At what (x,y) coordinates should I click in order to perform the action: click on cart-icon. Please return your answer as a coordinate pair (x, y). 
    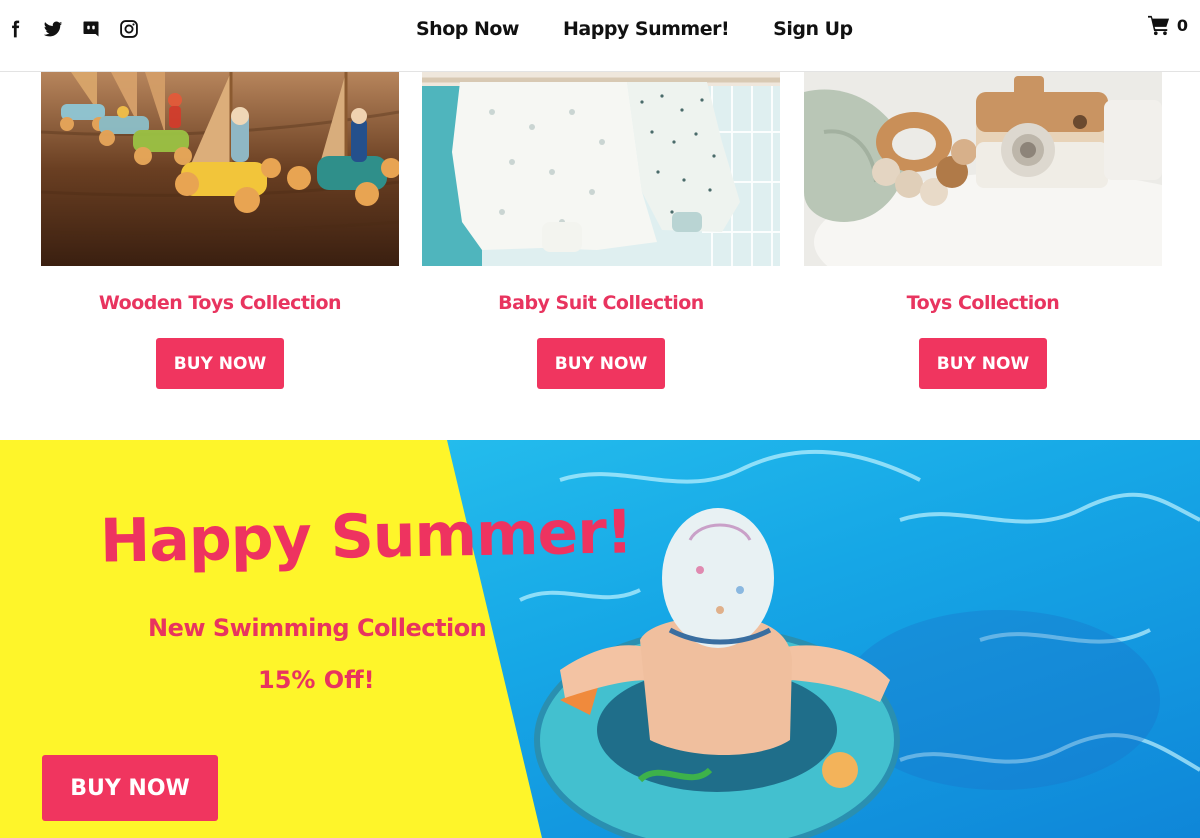
    Looking at the image, I should click on (1158, 25).